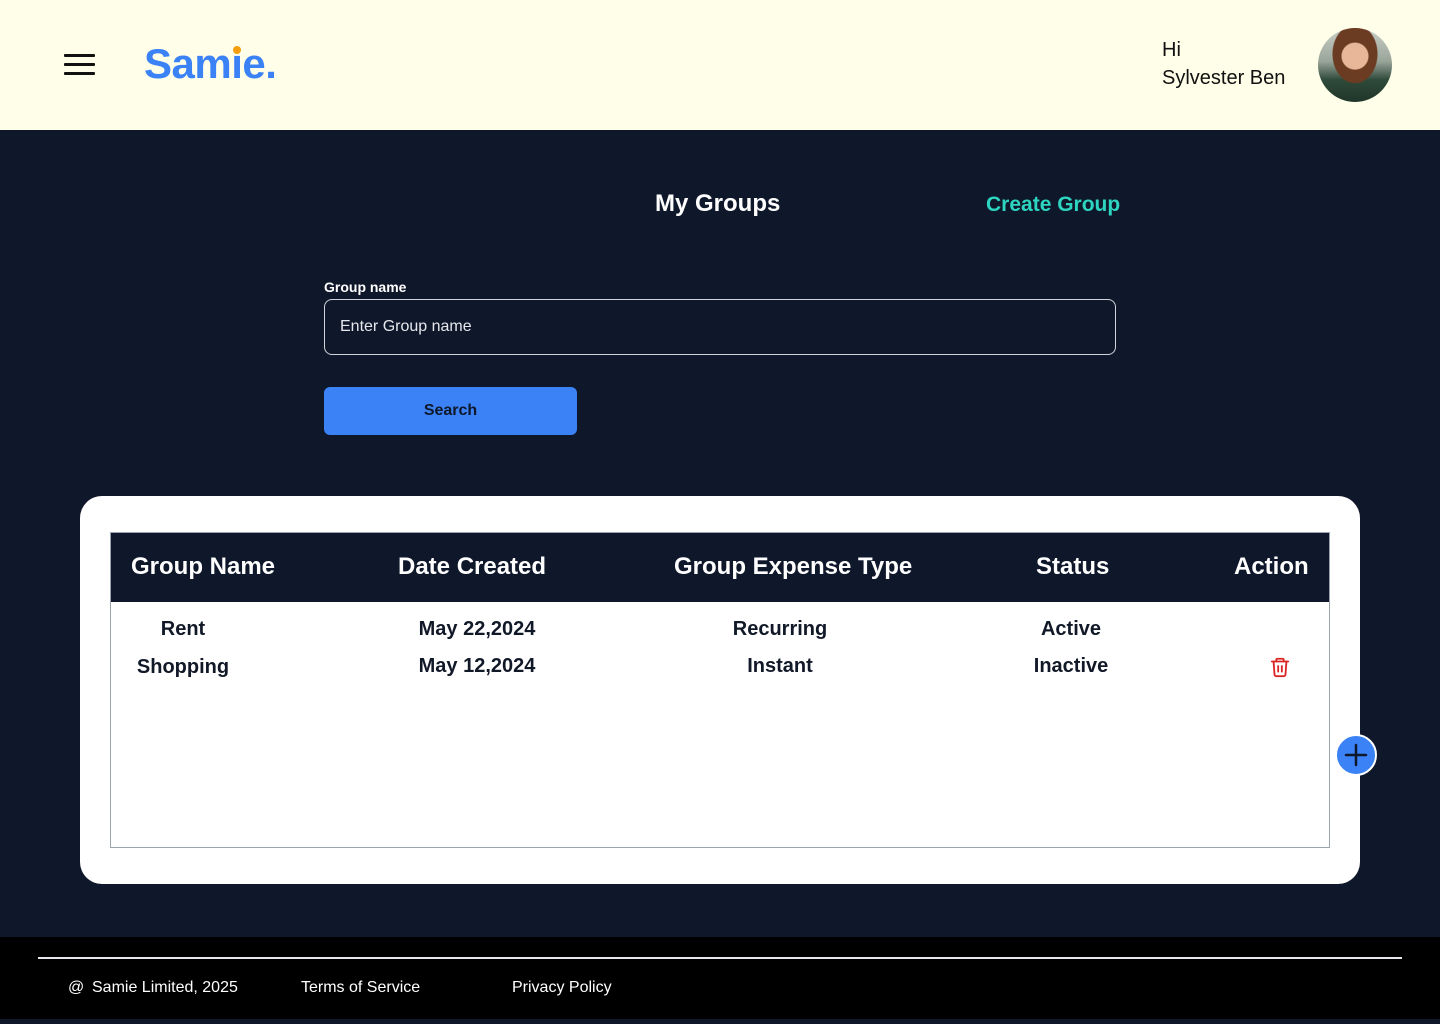  What do you see at coordinates (365, 287) in the screenshot?
I see `group-name-label: Group name` at bounding box center [365, 287].